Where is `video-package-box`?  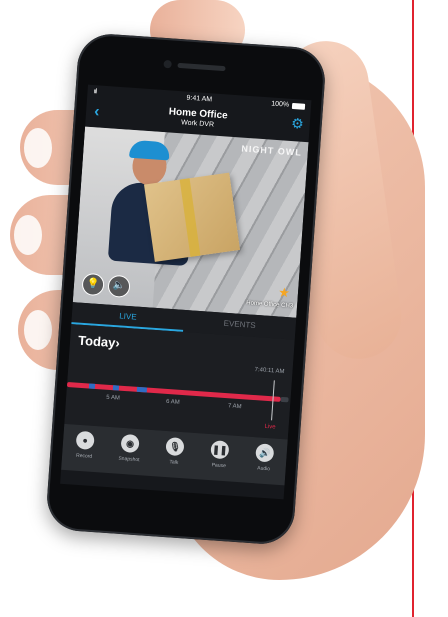
video-package-box is located at coordinates (192, 217).